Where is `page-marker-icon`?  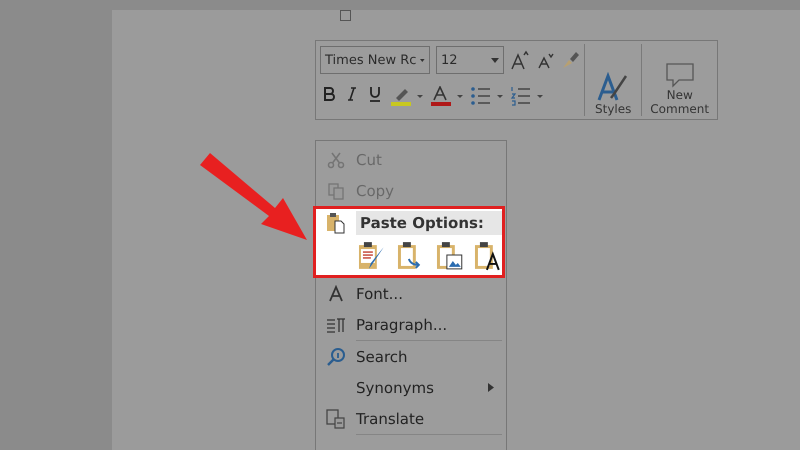 page-marker-icon is located at coordinates (345, 15).